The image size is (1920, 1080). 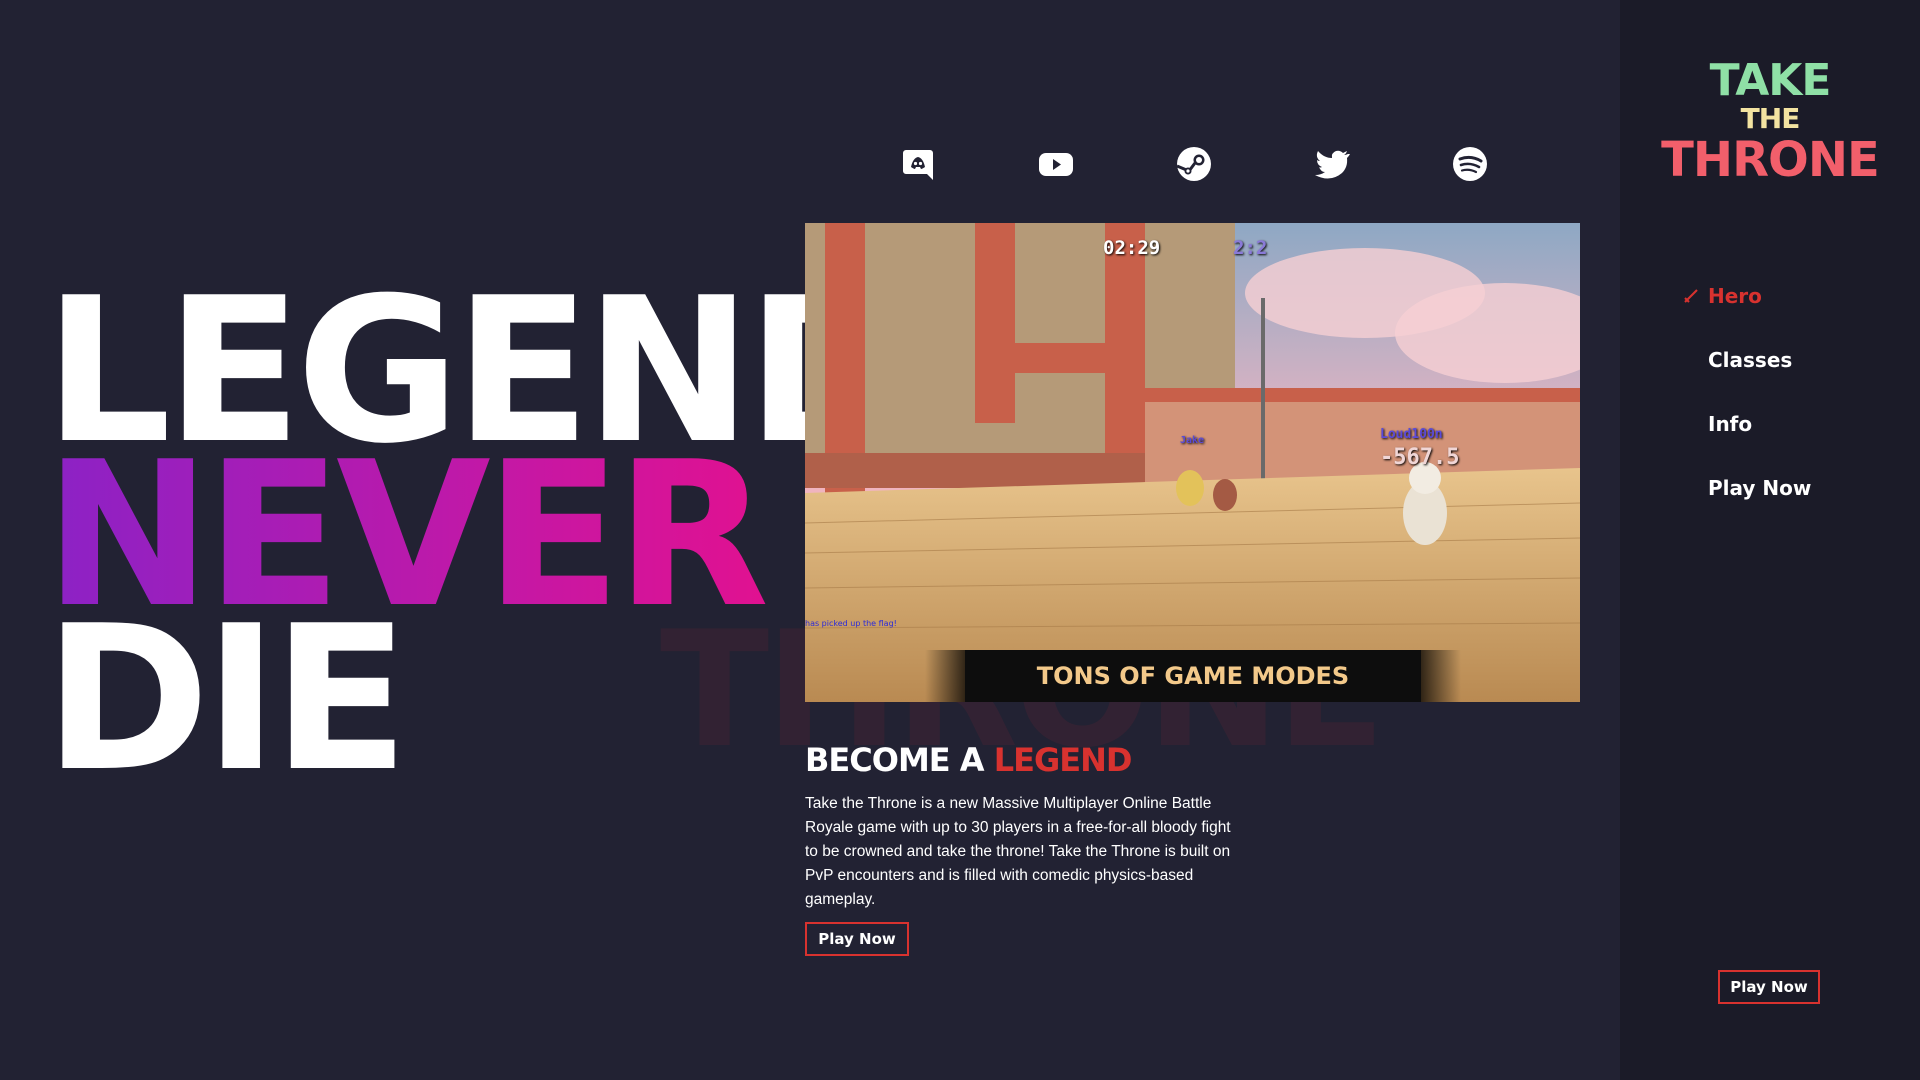 What do you see at coordinates (1250, 248) in the screenshot?
I see `match-score: 2:2` at bounding box center [1250, 248].